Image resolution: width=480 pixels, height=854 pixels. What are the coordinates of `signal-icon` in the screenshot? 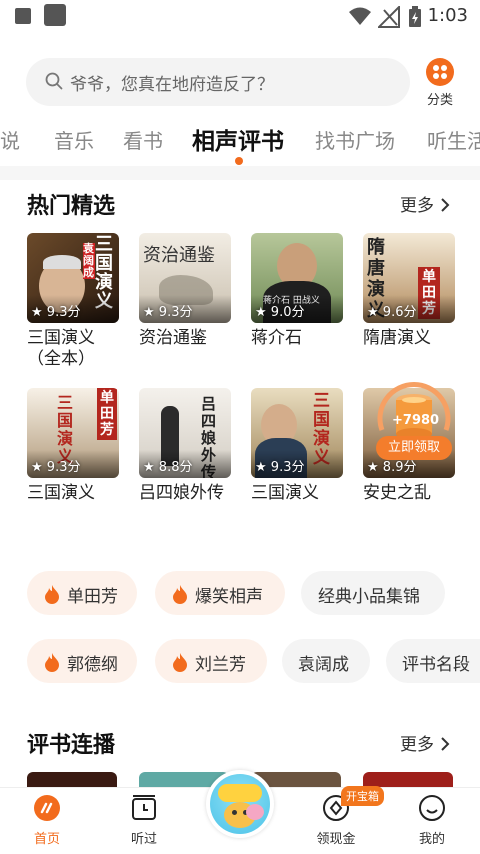 It's located at (389, 17).